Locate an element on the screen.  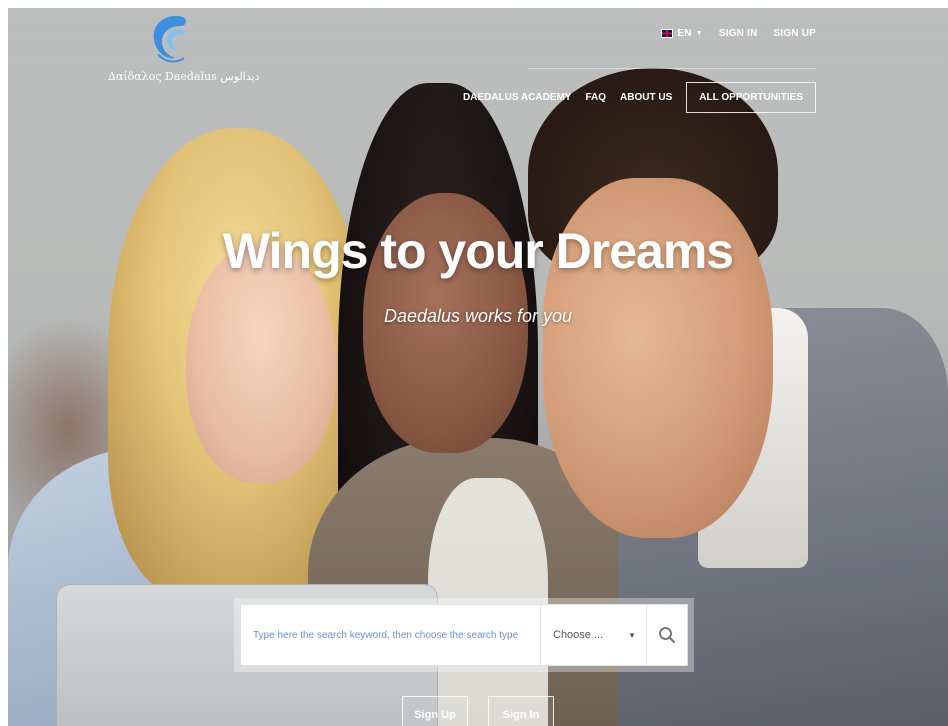
sign-in-link: SIGN IN is located at coordinates (738, 33).